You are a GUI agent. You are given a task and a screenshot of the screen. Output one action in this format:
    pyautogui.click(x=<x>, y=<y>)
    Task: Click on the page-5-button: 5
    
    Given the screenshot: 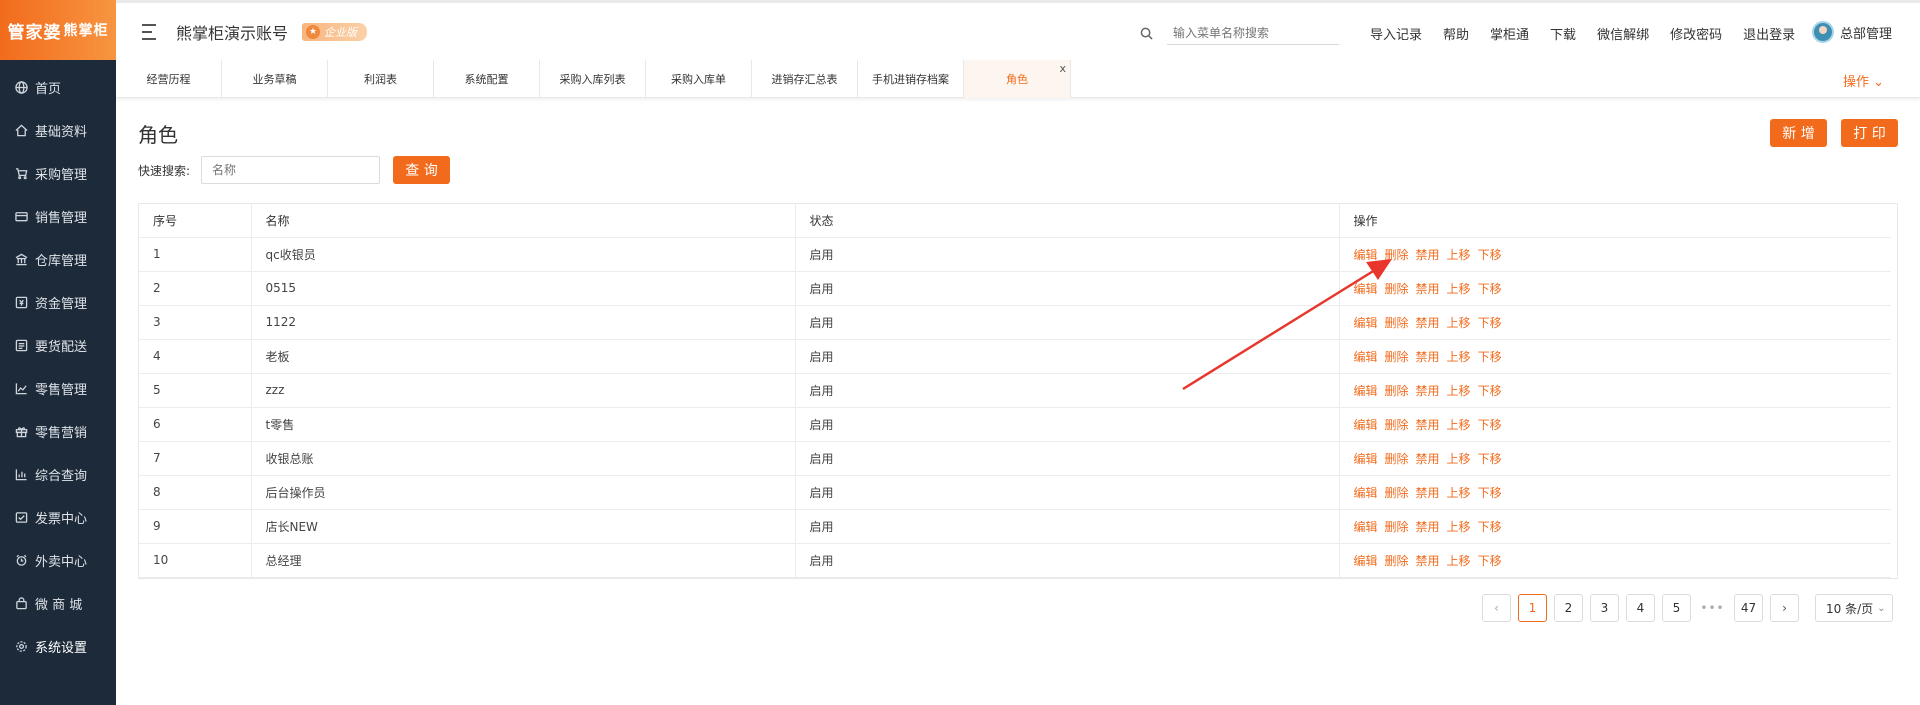 What is the action you would take?
    pyautogui.click(x=1676, y=608)
    